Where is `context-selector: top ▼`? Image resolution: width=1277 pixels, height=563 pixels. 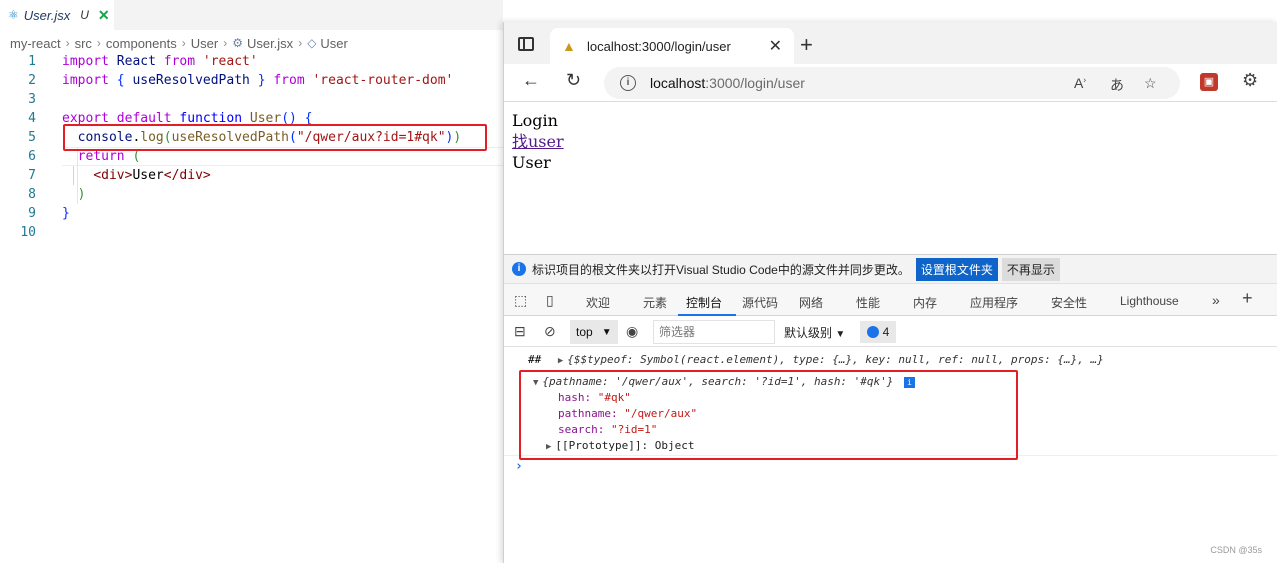
context-selector: top ▼ is located at coordinates (594, 332).